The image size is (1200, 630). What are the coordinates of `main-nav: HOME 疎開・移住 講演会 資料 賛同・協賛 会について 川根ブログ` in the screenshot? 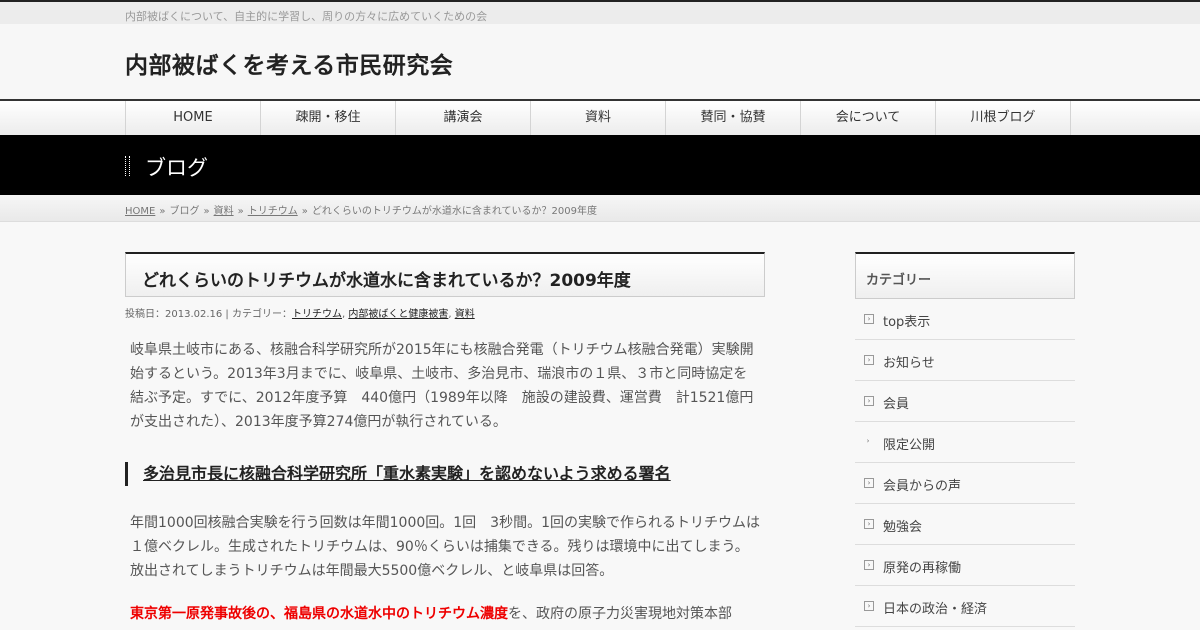 It's located at (600, 118).